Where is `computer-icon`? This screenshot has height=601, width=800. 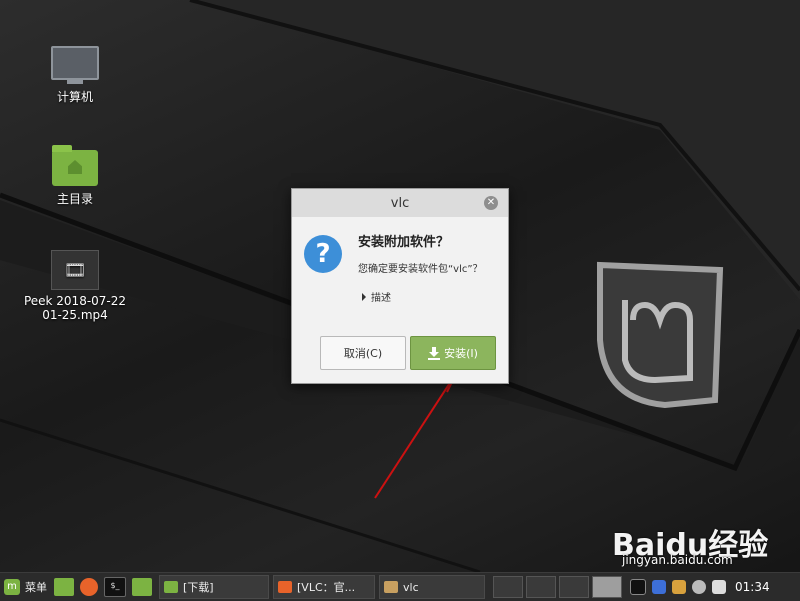
computer-icon is located at coordinates (75, 65).